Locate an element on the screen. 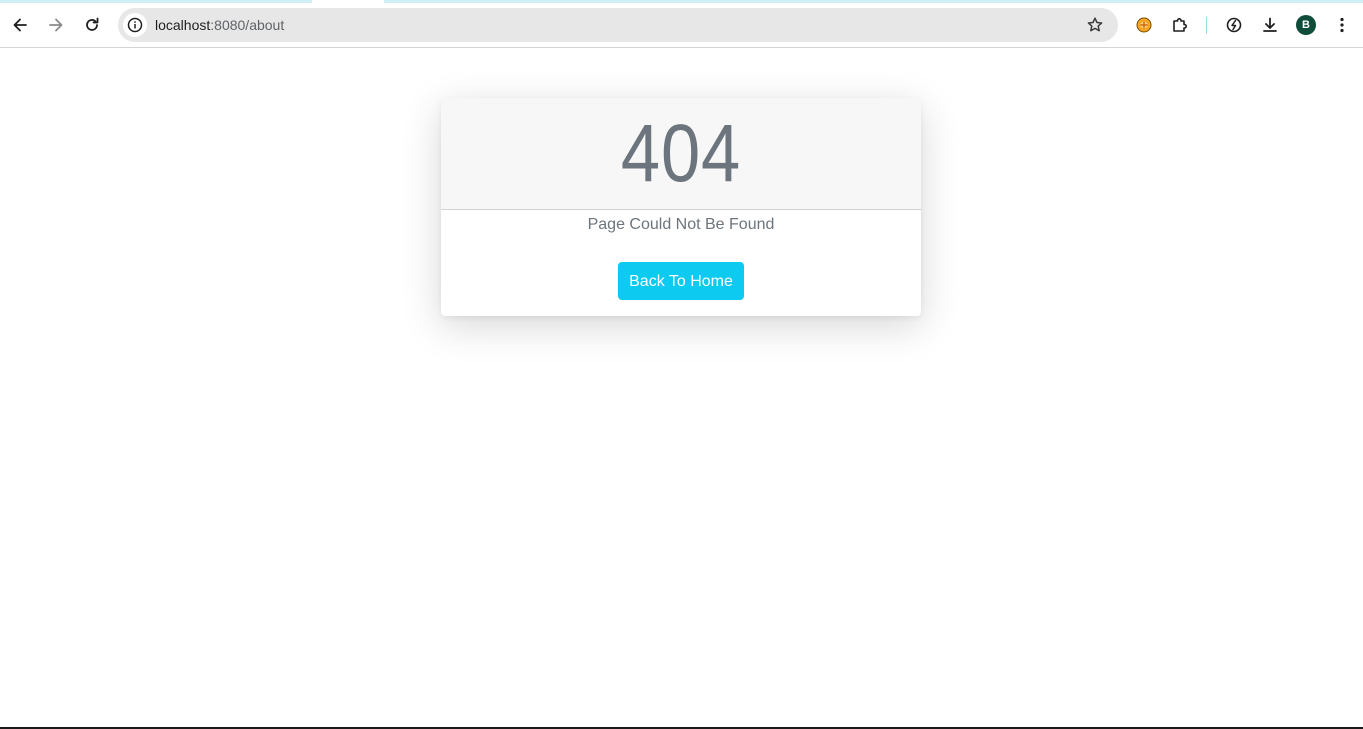 The width and height of the screenshot is (1363, 729). bookmark-button is located at coordinates (1095, 25).